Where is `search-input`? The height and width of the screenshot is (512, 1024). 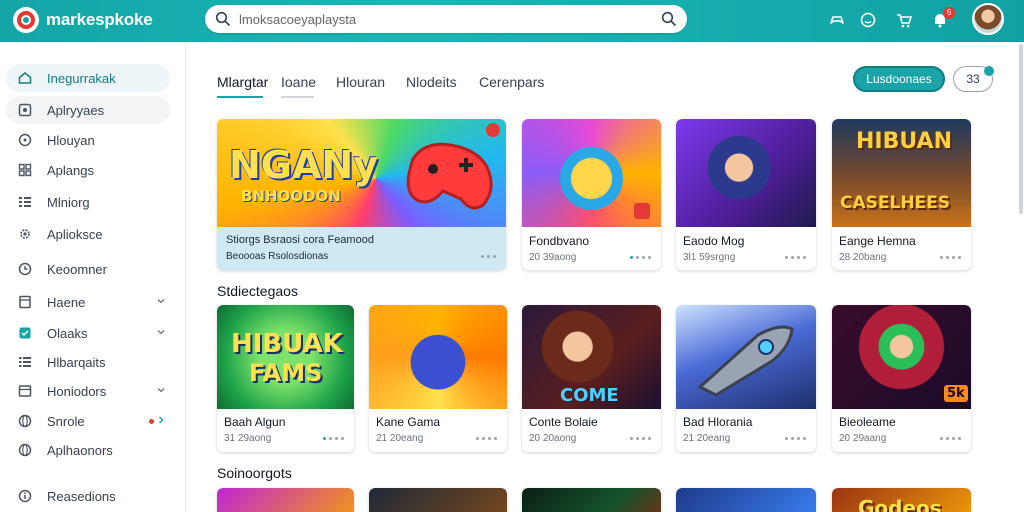 search-input is located at coordinates (429, 19).